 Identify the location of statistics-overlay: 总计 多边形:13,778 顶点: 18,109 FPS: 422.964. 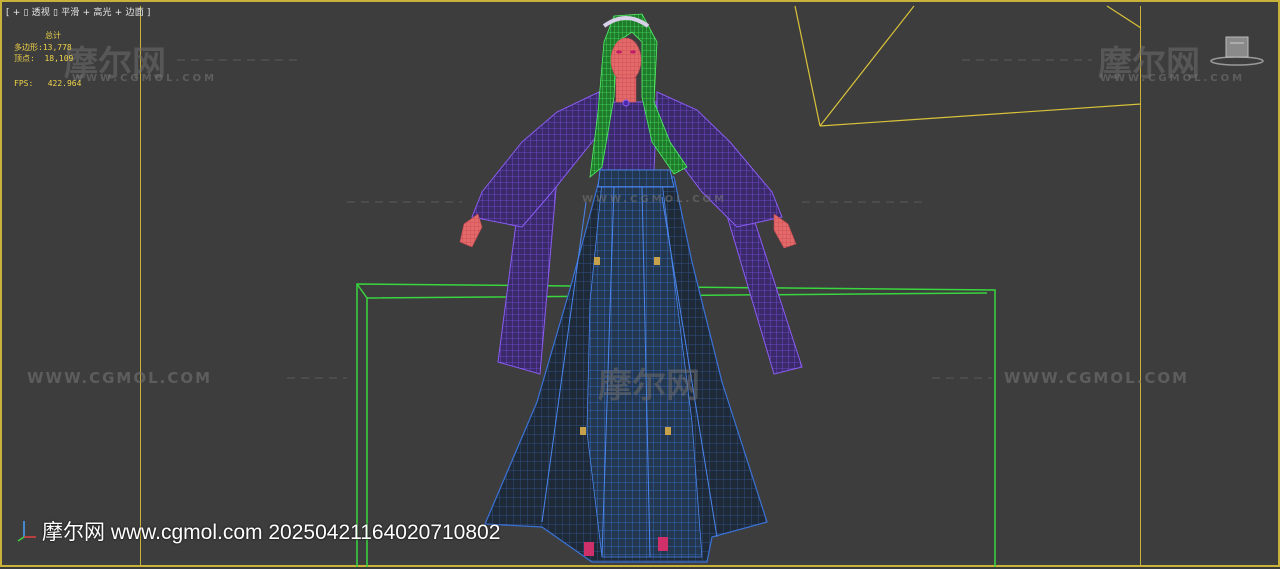
(47, 59).